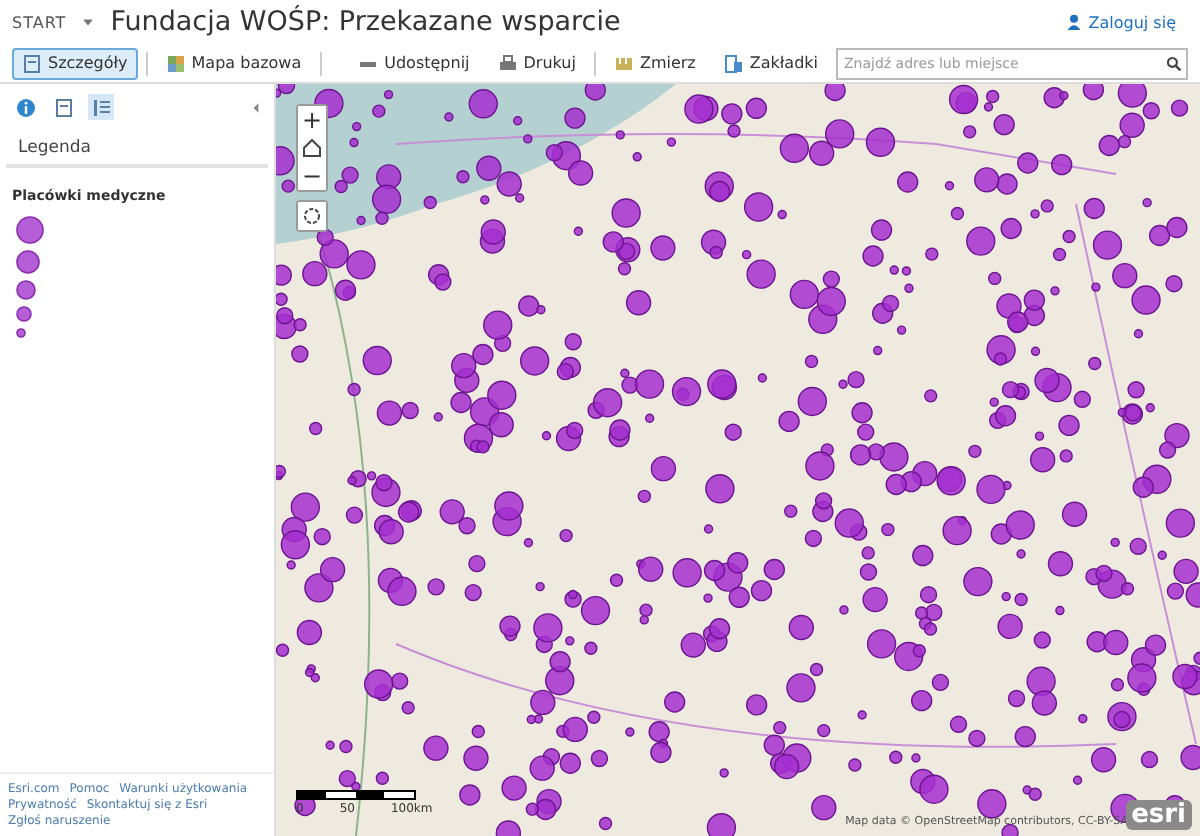 Image resolution: width=1200 pixels, height=836 pixels. Describe the element at coordinates (770, 63) in the screenshot. I see `bookmarks-button: Zakładki` at that location.